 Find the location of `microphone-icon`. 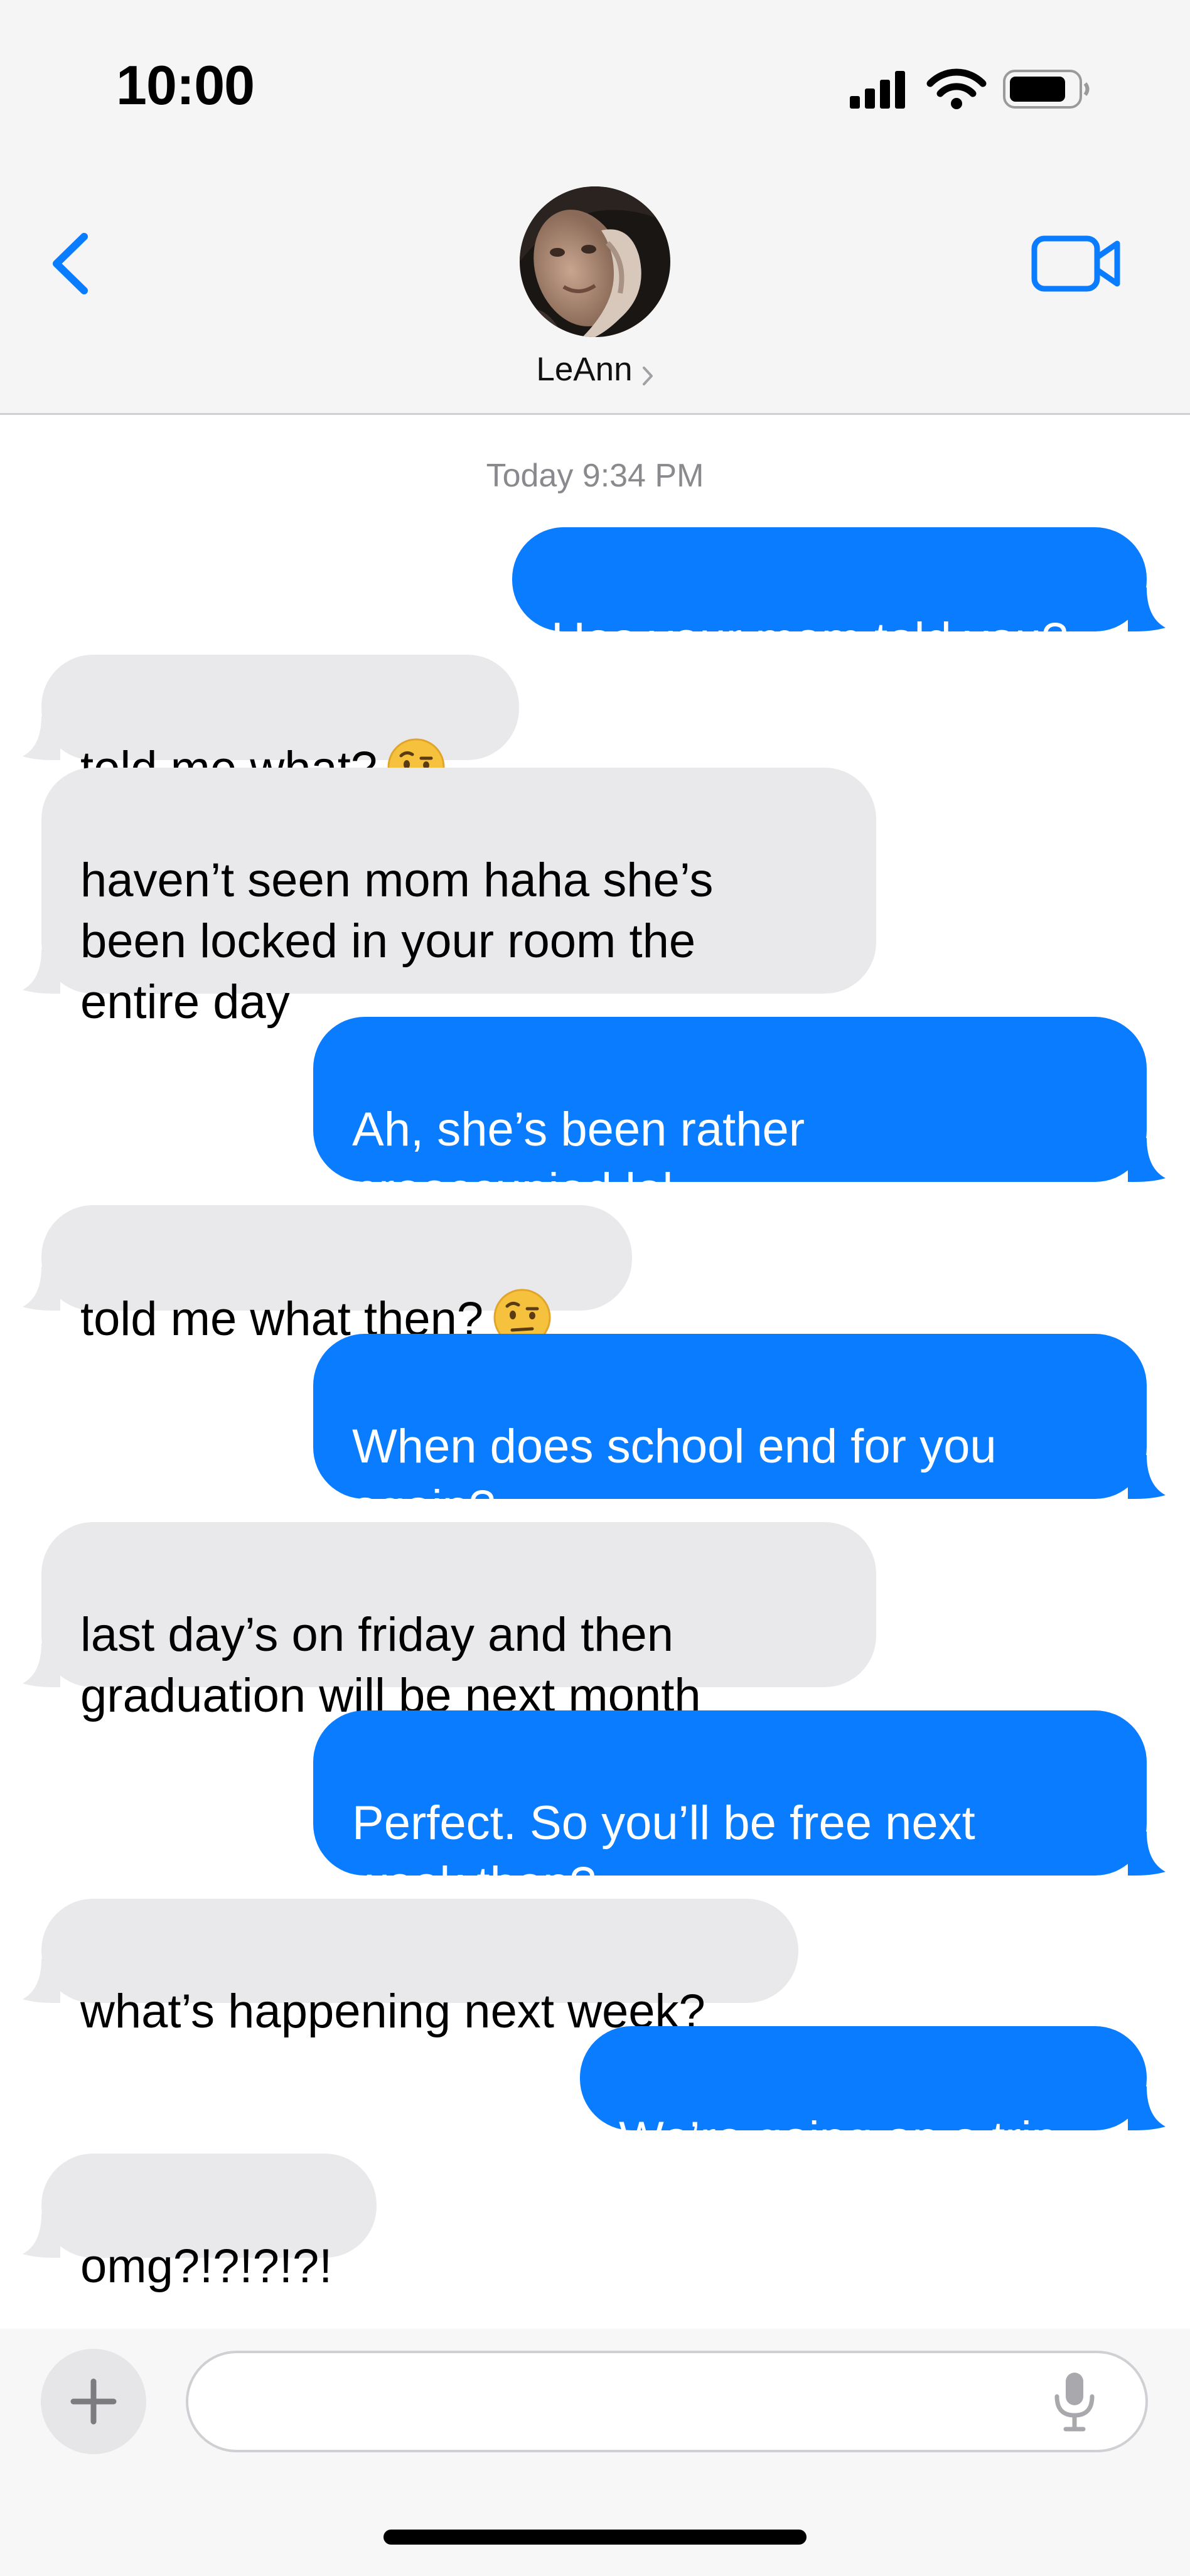

microphone-icon is located at coordinates (1074, 2401).